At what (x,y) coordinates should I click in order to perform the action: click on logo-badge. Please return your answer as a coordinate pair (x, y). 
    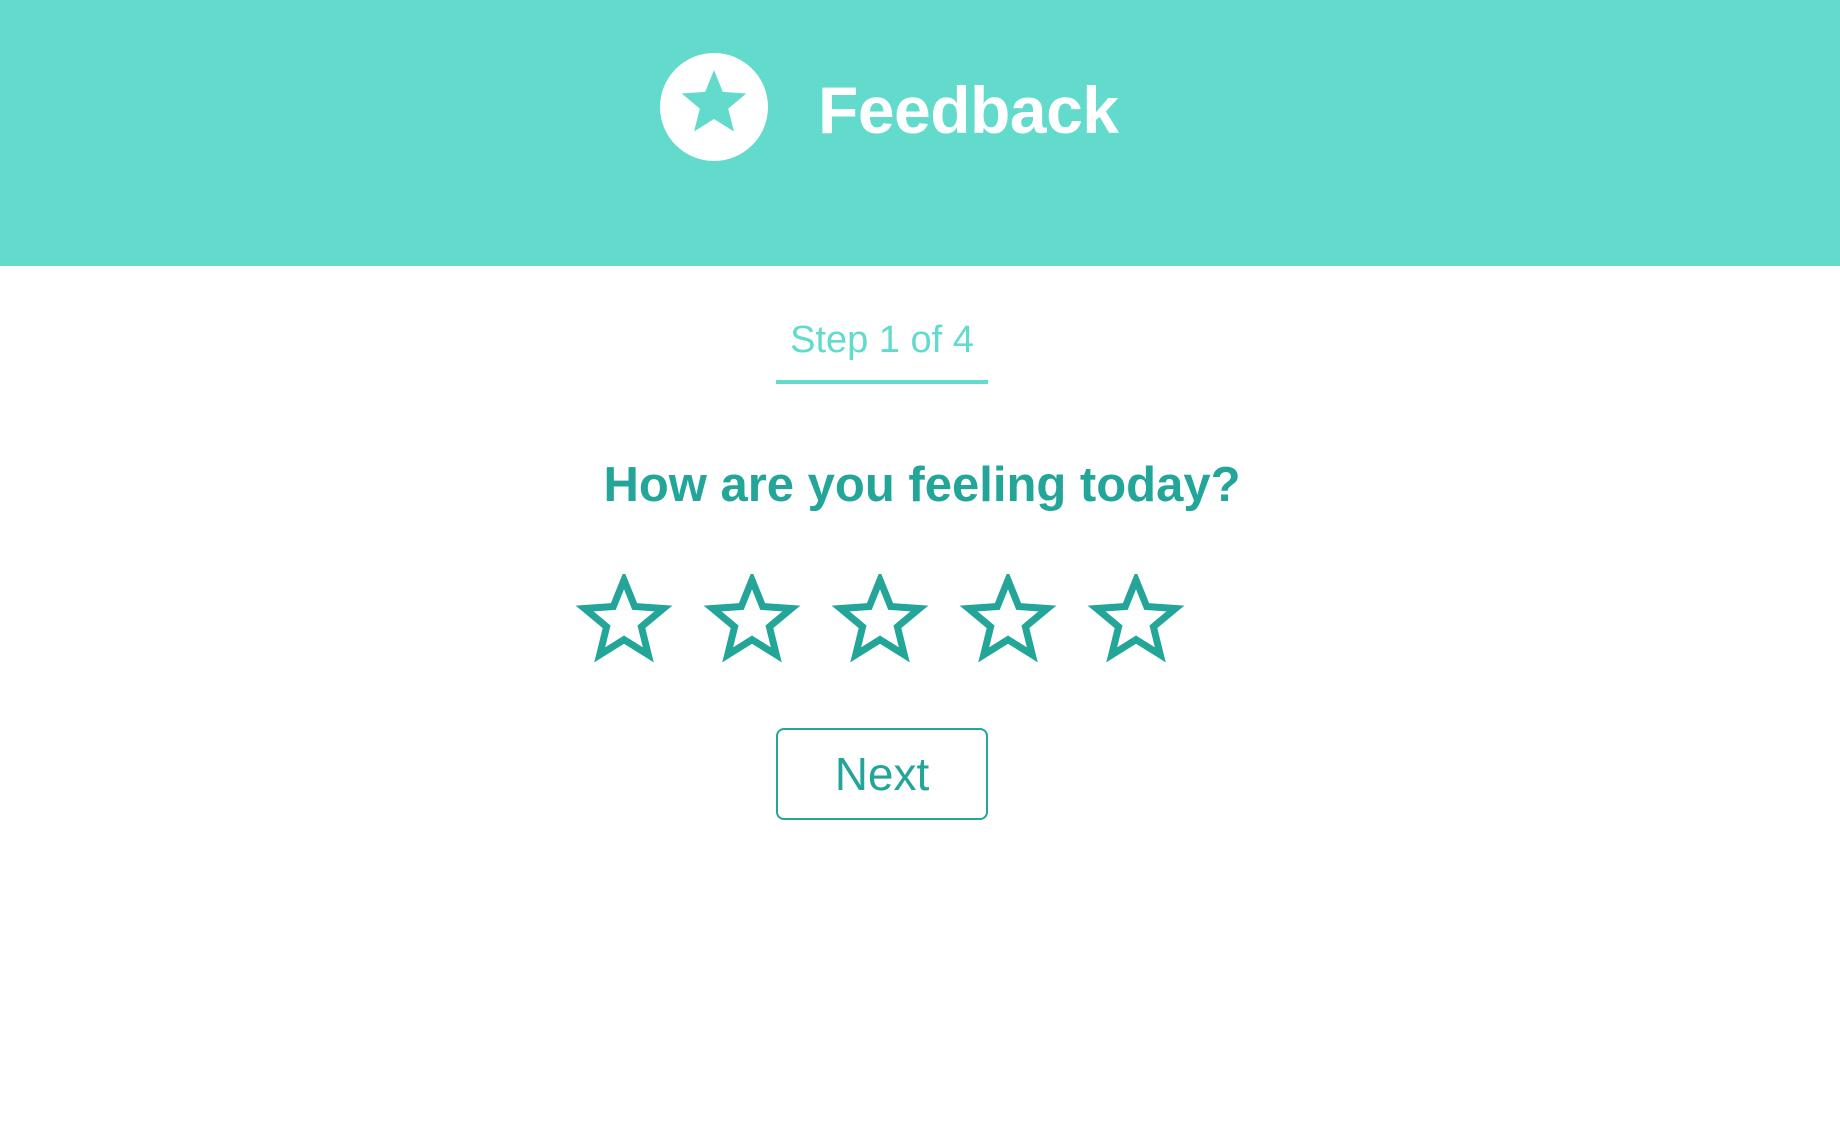
    Looking at the image, I should click on (714, 107).